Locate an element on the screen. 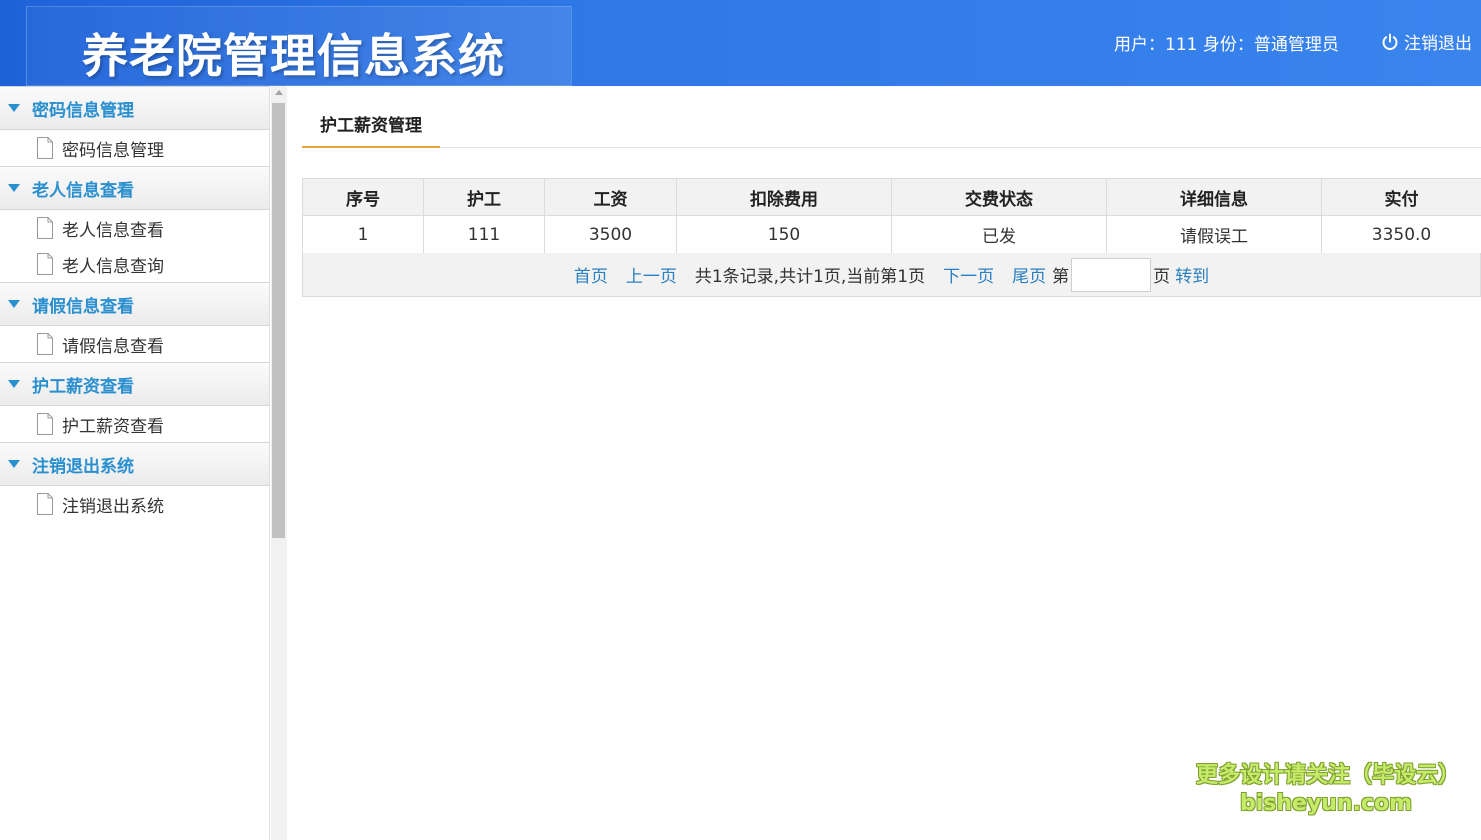 The width and height of the screenshot is (1481, 840). column-header-caregiver: 护工 is located at coordinates (484, 197).